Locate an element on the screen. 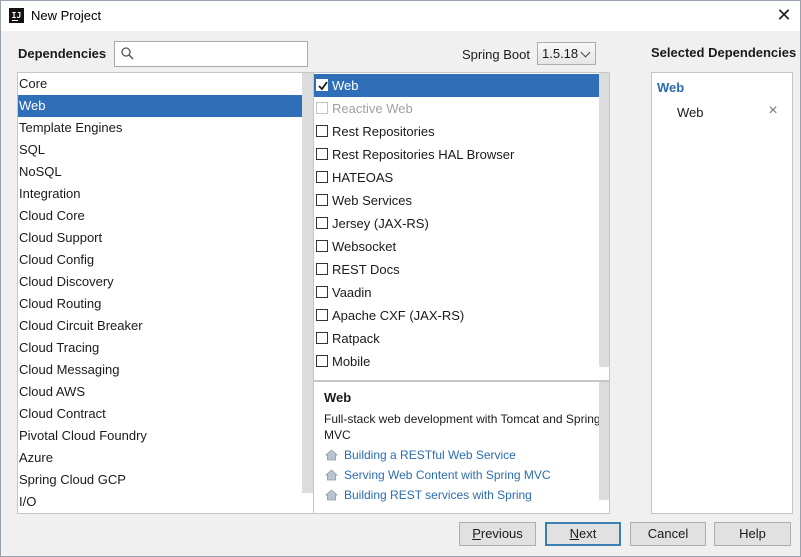 The image size is (801, 557). guide-link: Building a RESTful Web Service is located at coordinates (420, 455).